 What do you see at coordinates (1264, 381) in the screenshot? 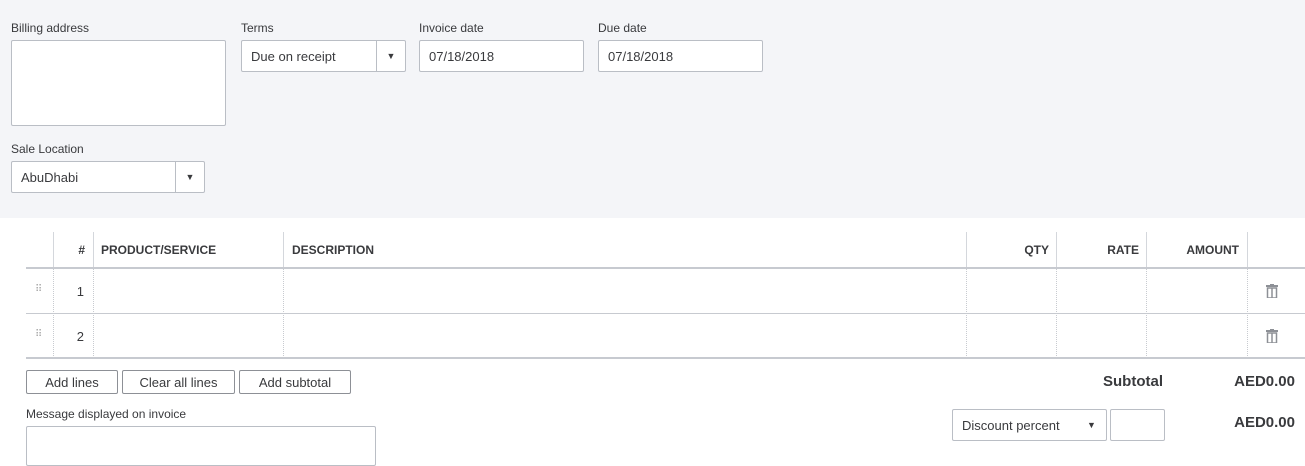
I see `subtotal-value: AED0.00` at bounding box center [1264, 381].